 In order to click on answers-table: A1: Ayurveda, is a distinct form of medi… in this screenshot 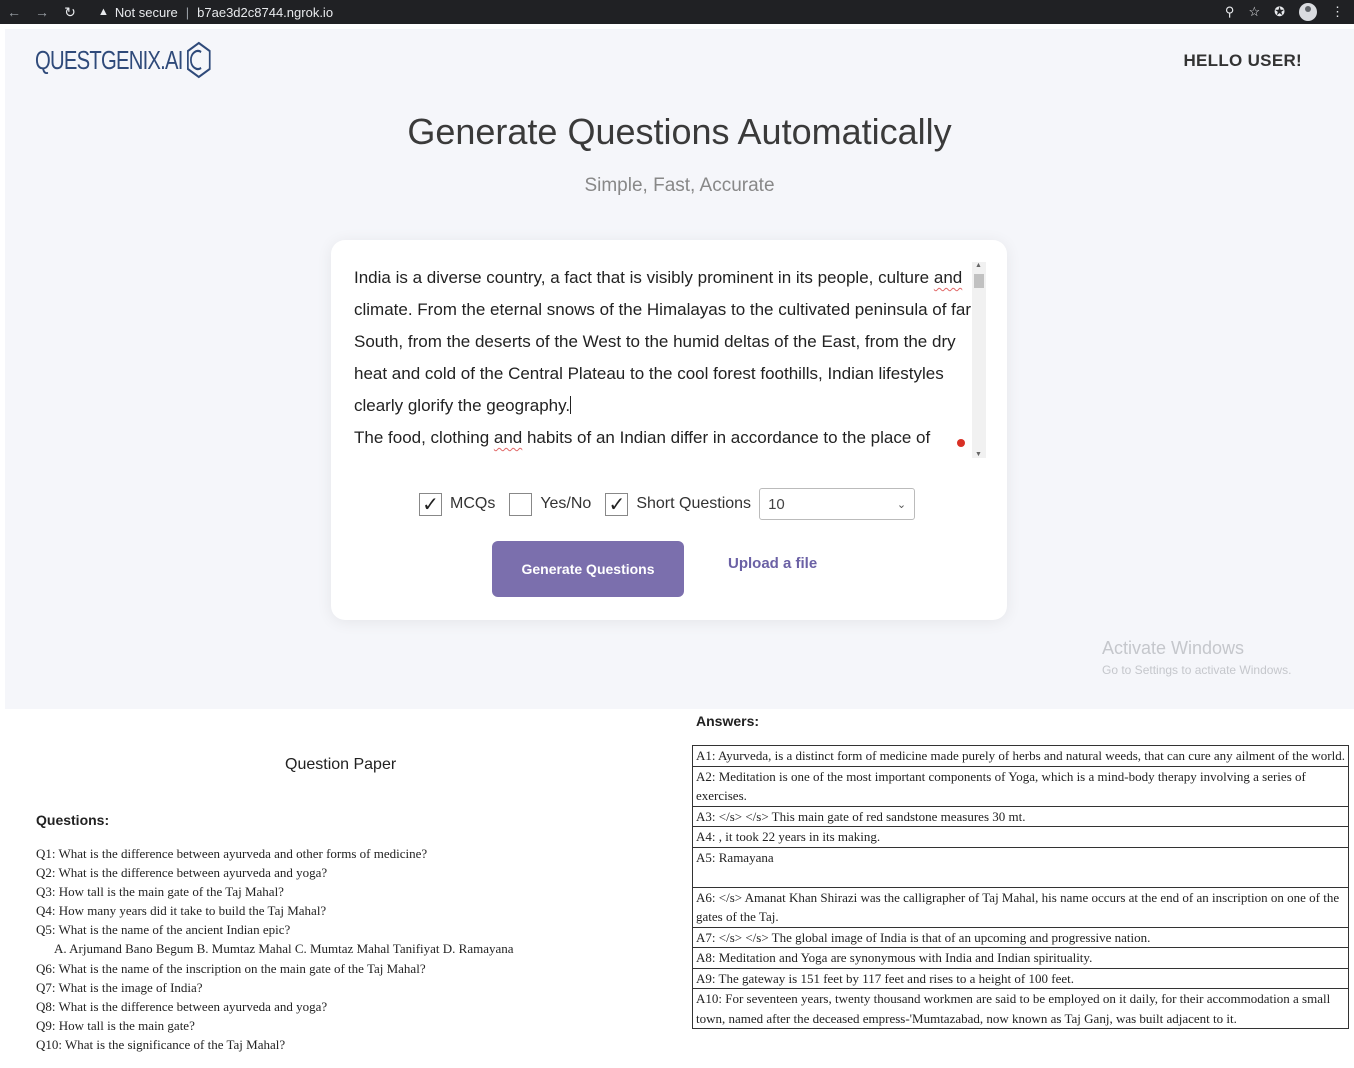, I will do `click(1020, 887)`.